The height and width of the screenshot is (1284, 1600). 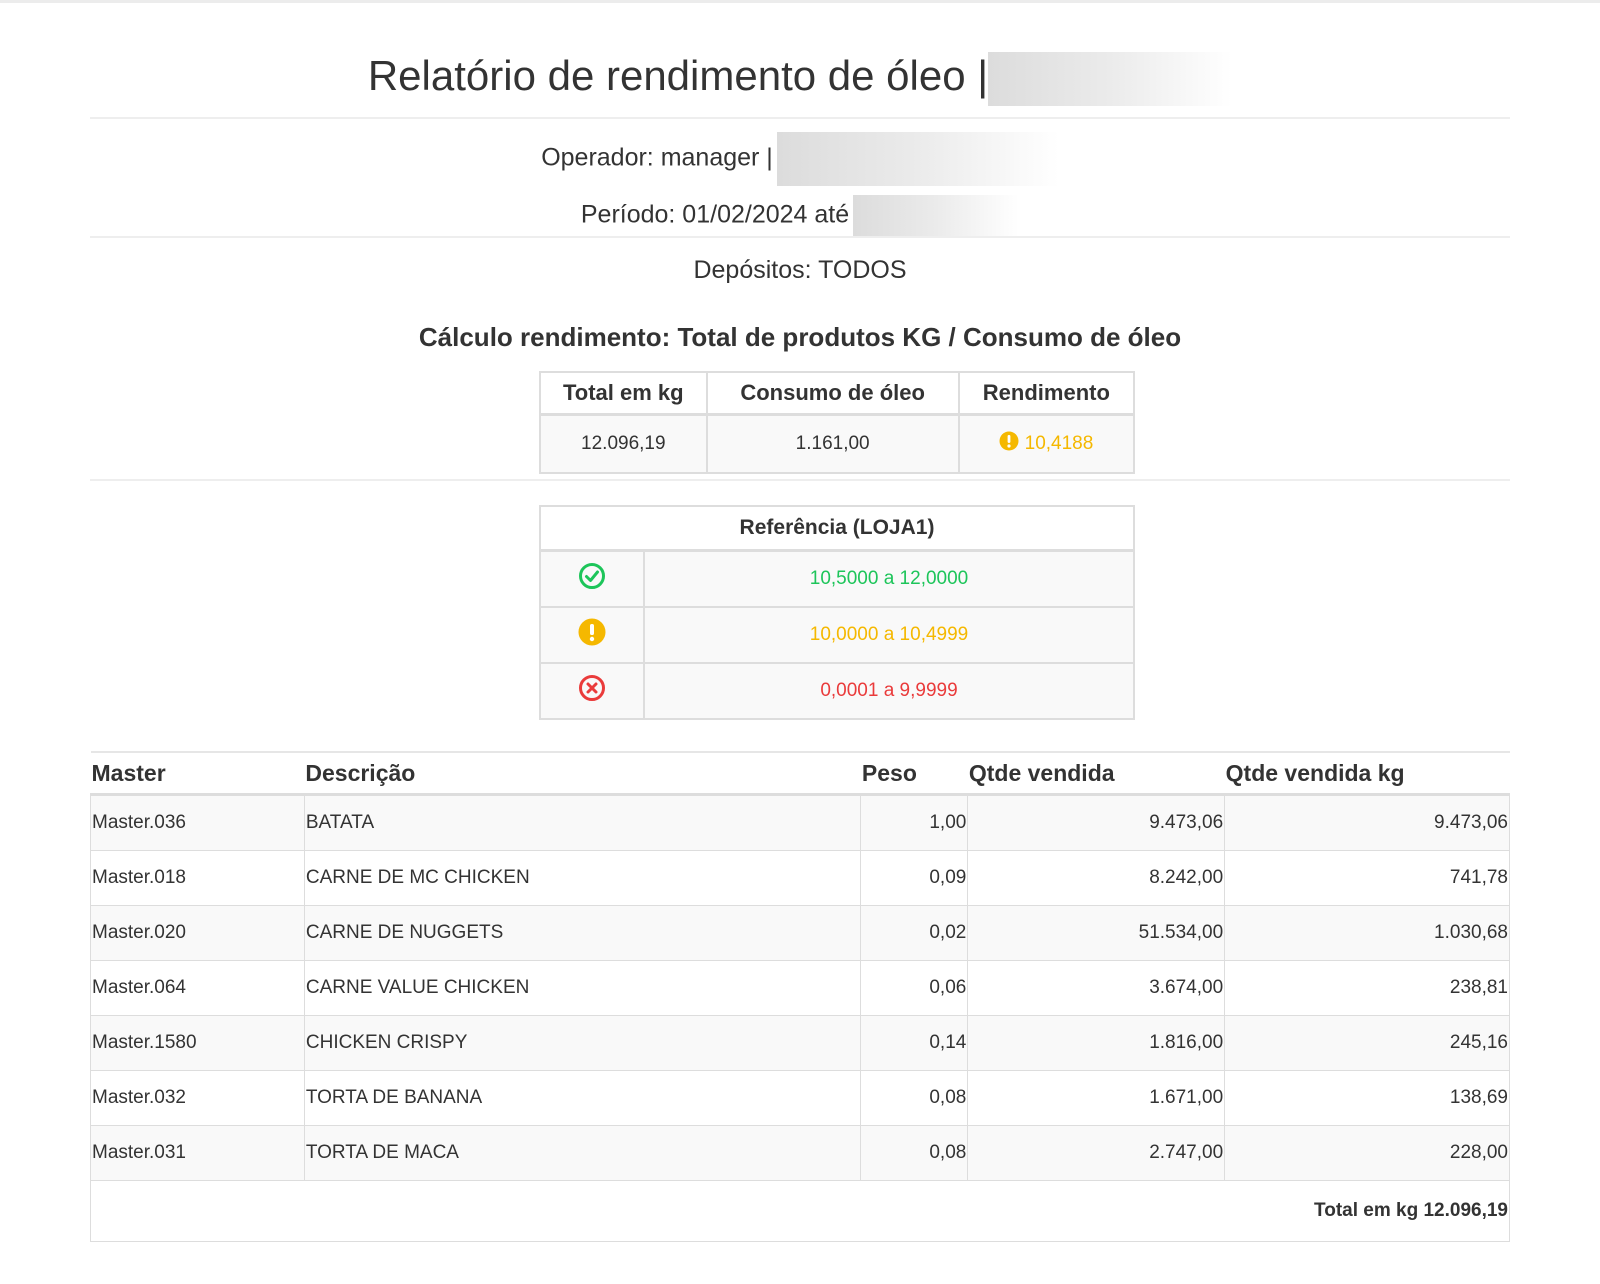 I want to click on x-circle-icon, so click(x=592, y=691).